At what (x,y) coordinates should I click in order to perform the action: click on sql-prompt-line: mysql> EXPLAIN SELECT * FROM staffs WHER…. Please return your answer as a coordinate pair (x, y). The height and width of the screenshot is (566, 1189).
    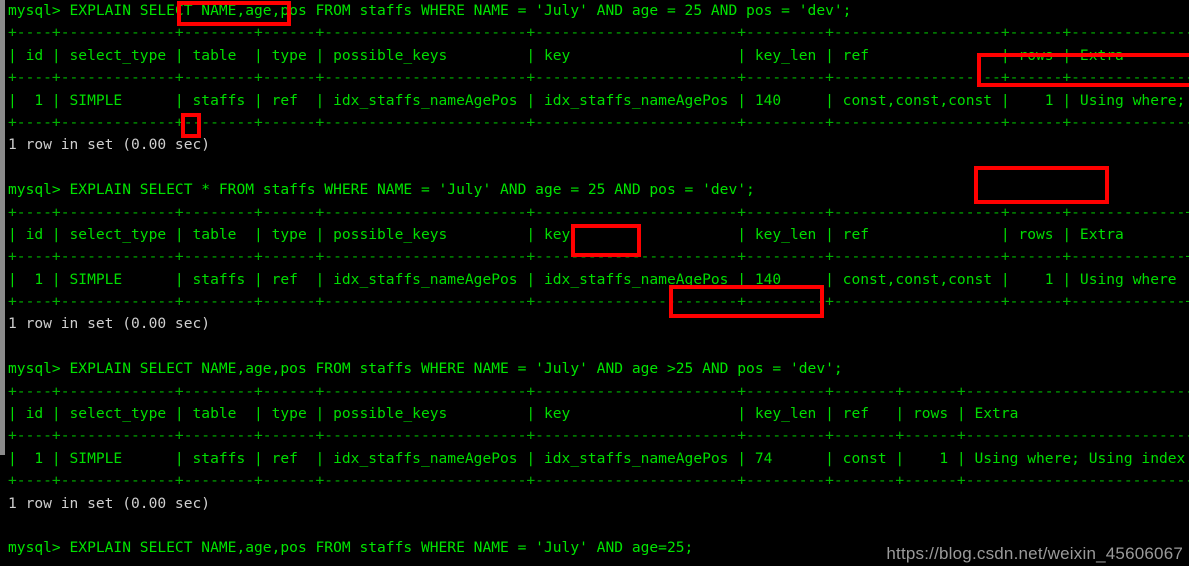
    Looking at the image, I should click on (381, 190).